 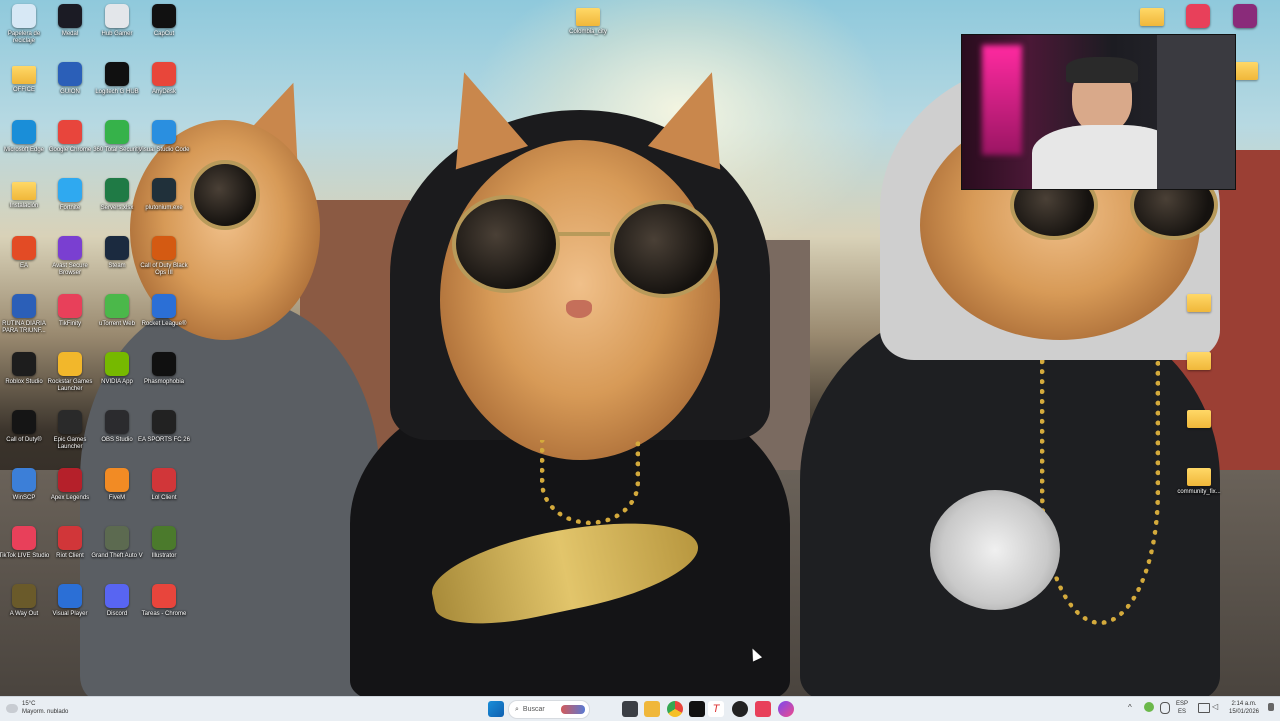 I want to click on fc26-icon, so click(x=164, y=422).